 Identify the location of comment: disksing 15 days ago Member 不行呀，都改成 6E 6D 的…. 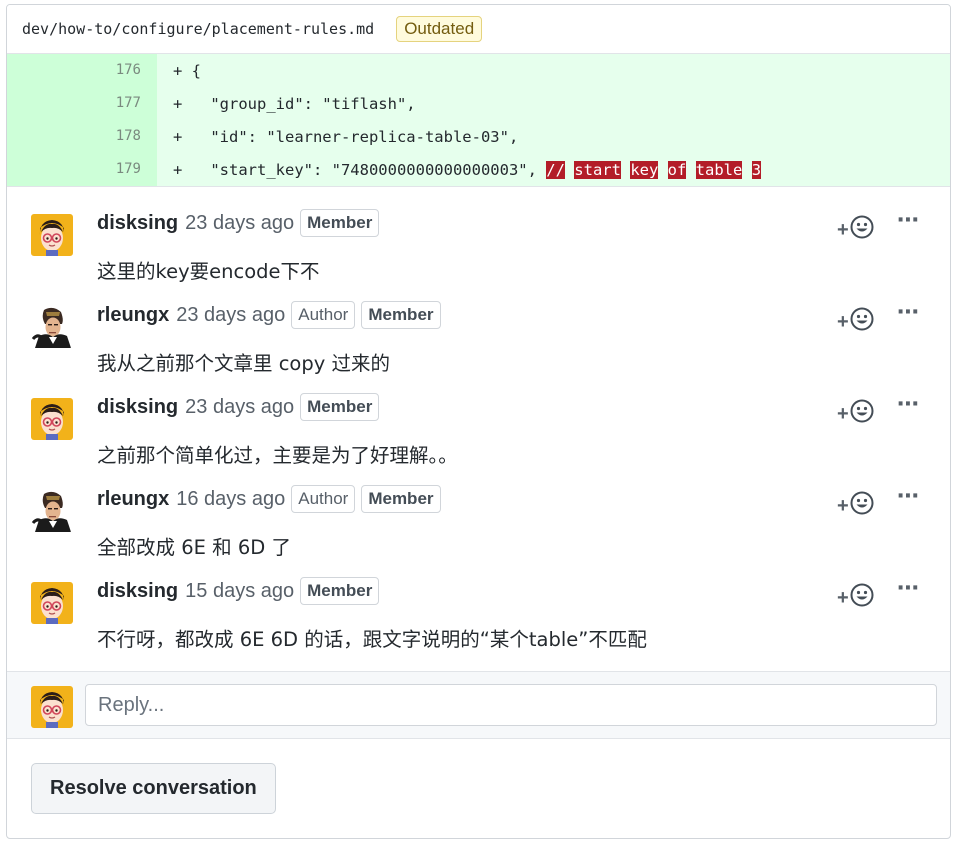
(478, 611).